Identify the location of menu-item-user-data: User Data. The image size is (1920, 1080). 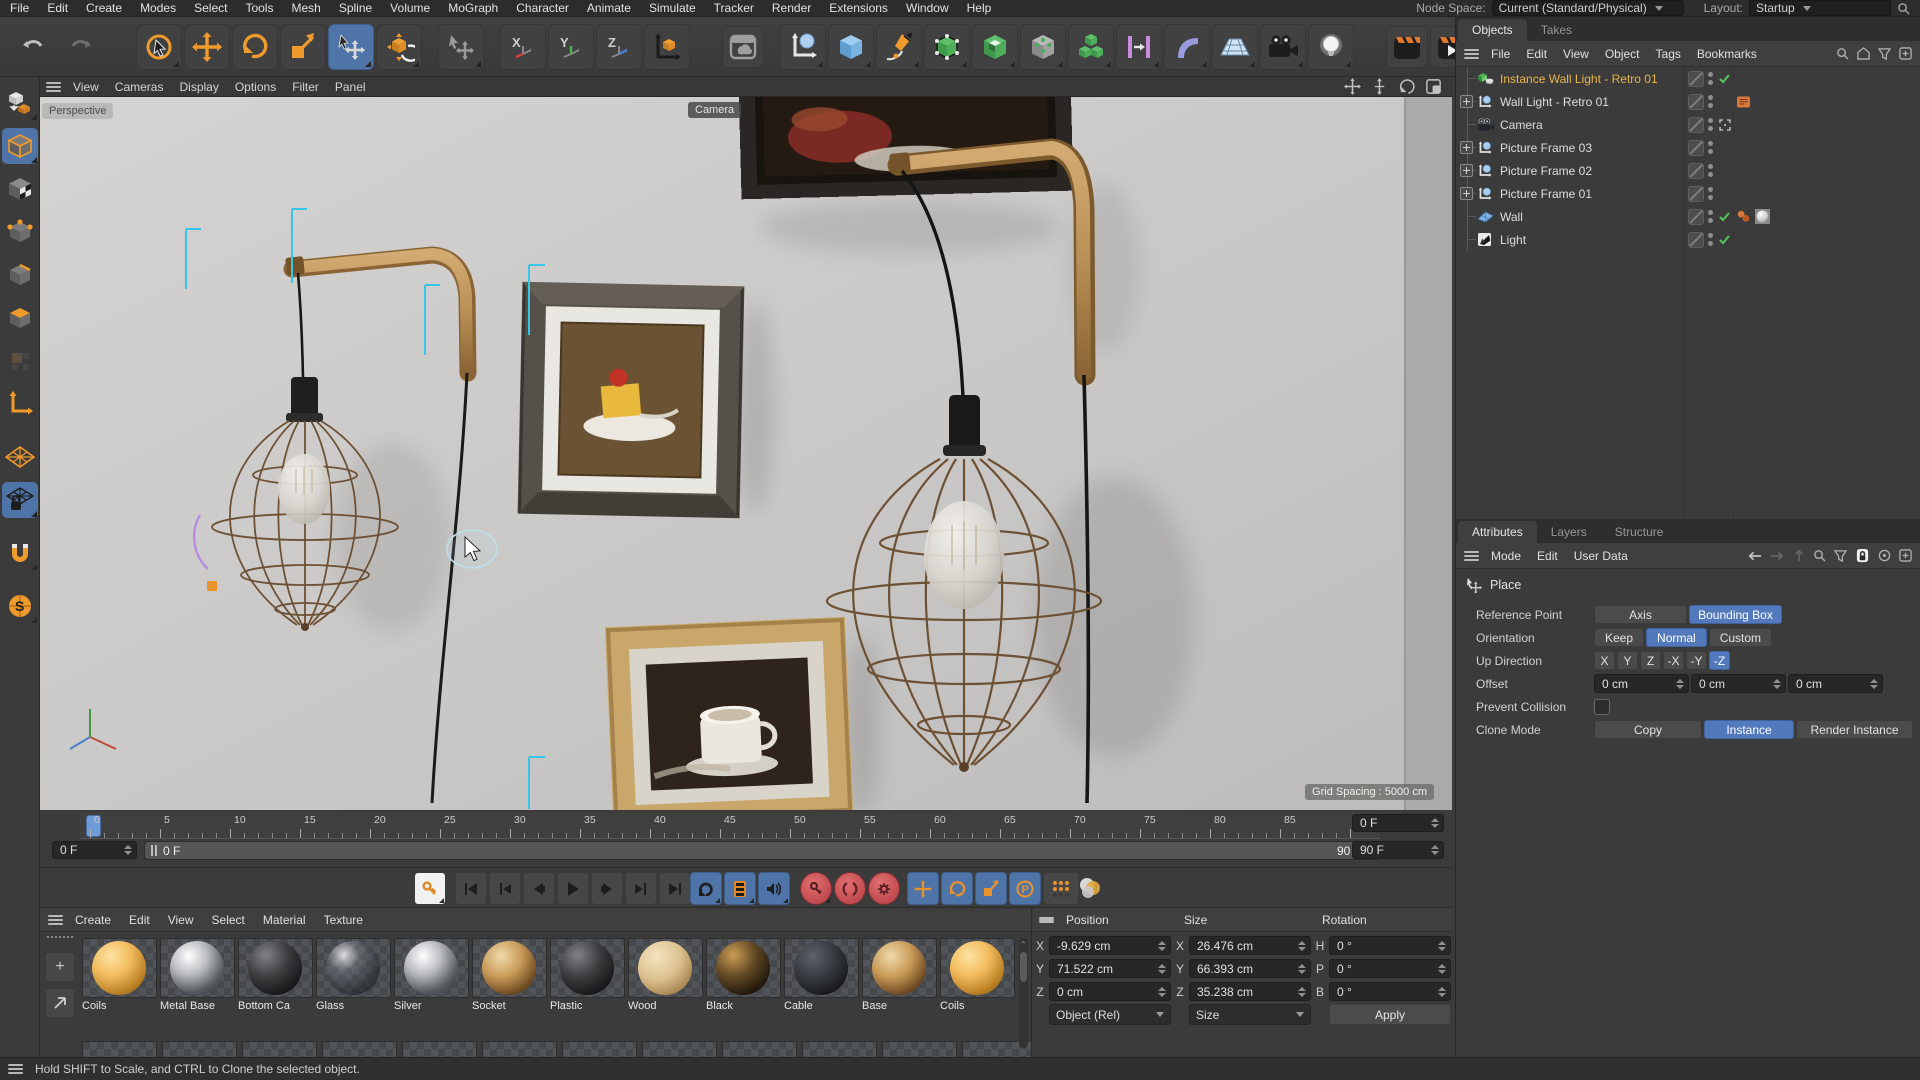
(1601, 556).